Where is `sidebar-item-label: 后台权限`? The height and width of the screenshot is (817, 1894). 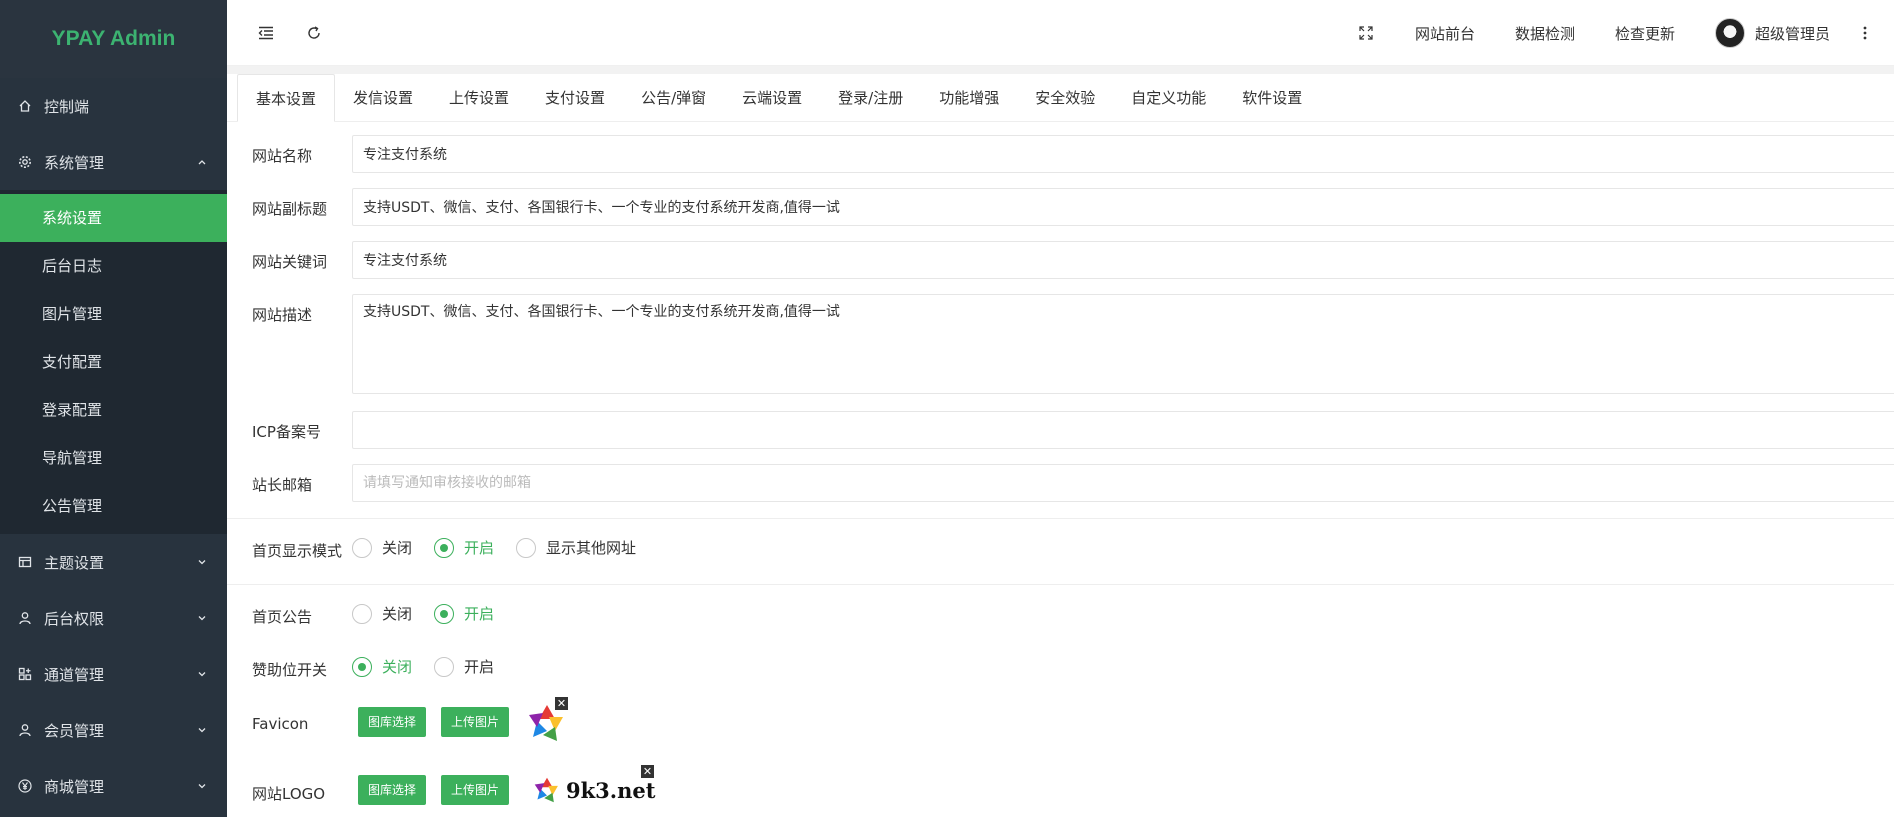 sidebar-item-label: 后台权限 is located at coordinates (74, 618).